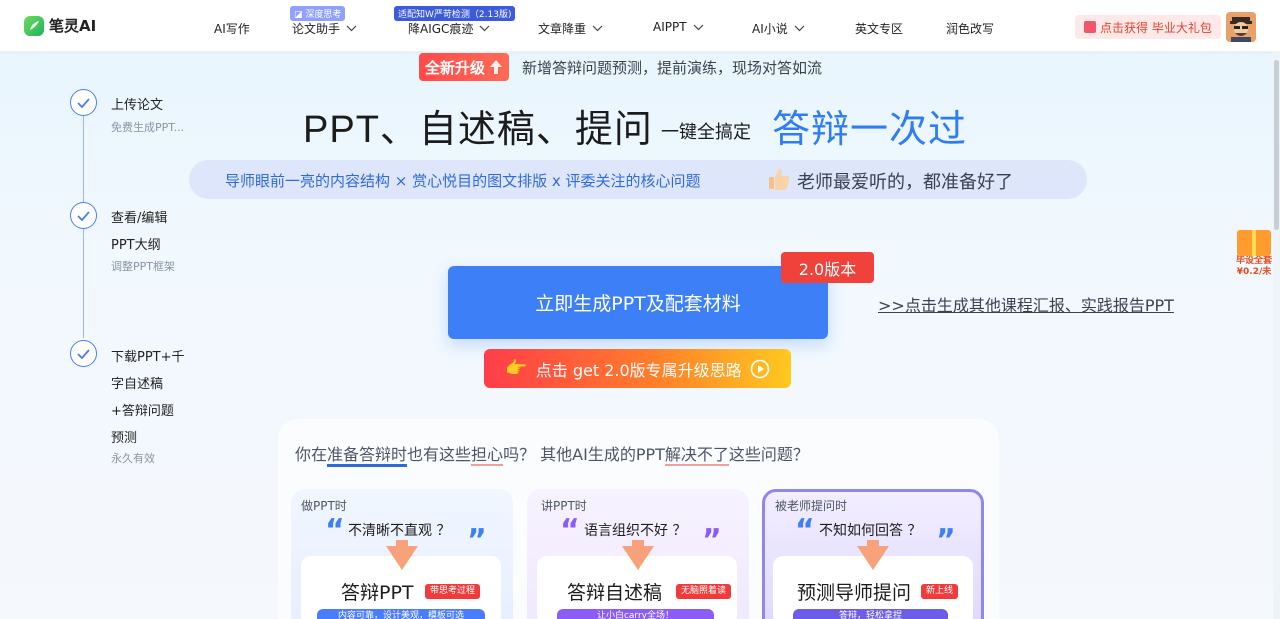 The width and height of the screenshot is (1280, 619). I want to click on step-3-title-4: 预测, so click(124, 438).